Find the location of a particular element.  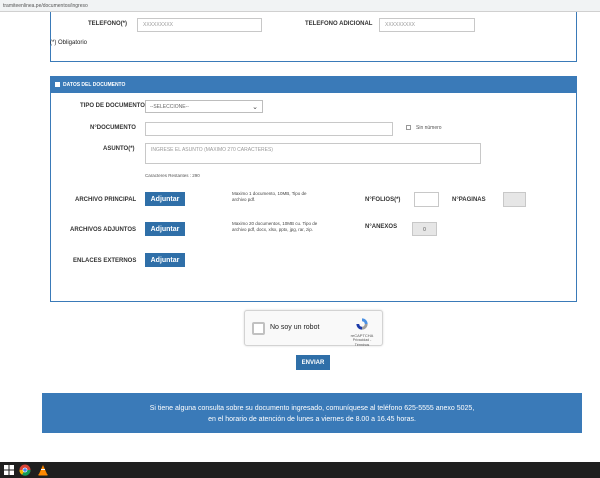

paginas-label: N°PAGINAS is located at coordinates (469, 200).